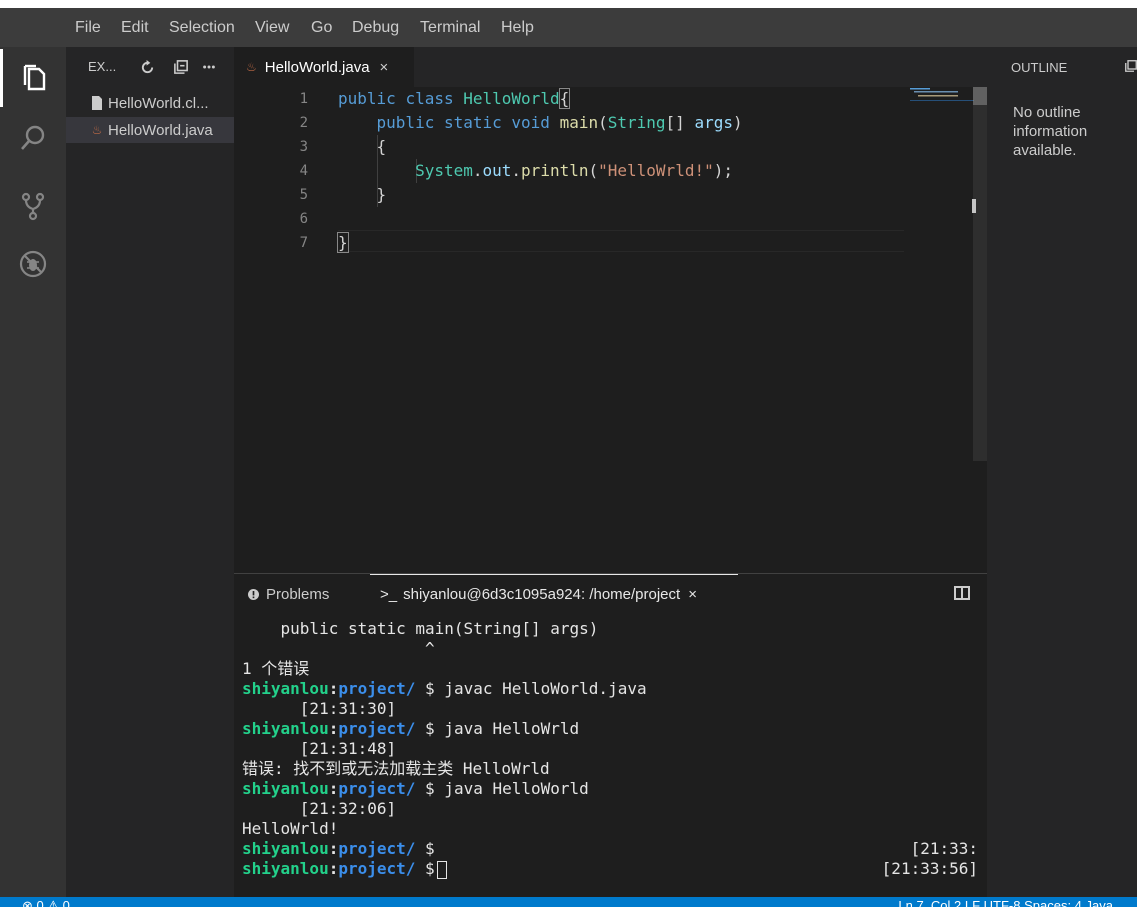  Describe the element at coordinates (317, 67) in the screenshot. I see `tab-label: HelloWorld.java` at that location.